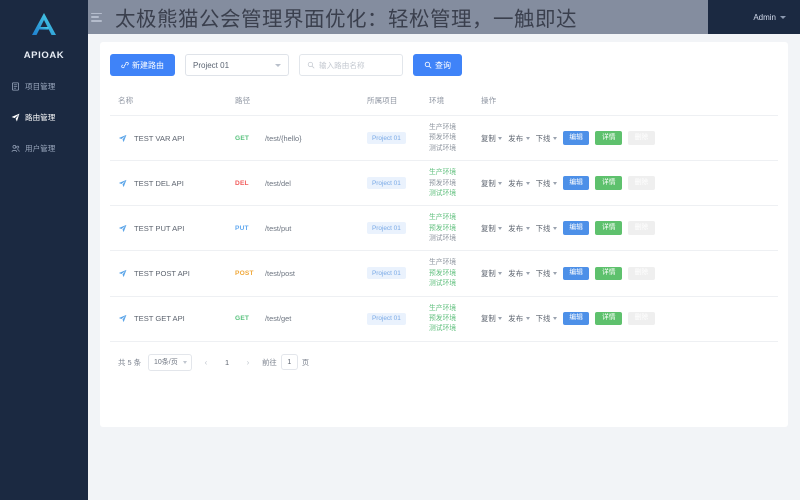 This screenshot has height=500, width=800. I want to click on page-size-value: 10条/页, so click(166, 363).